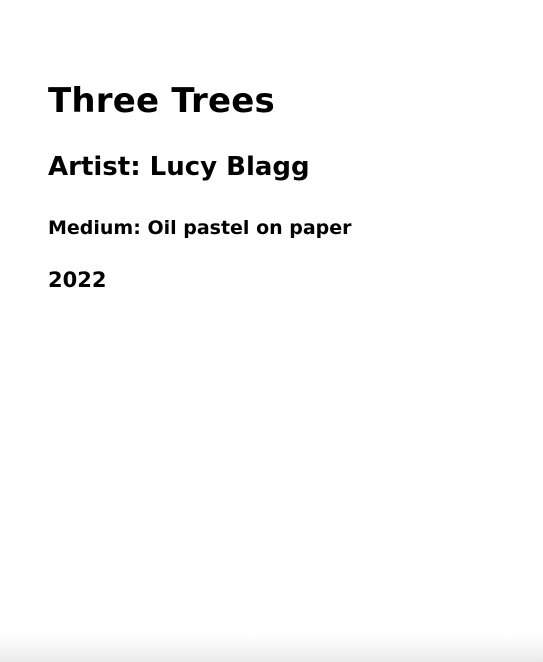 This screenshot has width=543, height=662. Describe the element at coordinates (77, 280) in the screenshot. I see `artwork-year: 2022` at that location.